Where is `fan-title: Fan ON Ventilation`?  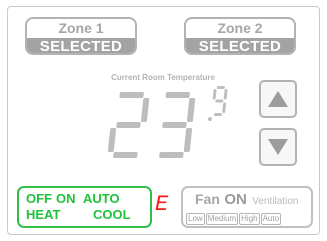 fan-title: Fan ON Ventilation is located at coordinates (246, 200).